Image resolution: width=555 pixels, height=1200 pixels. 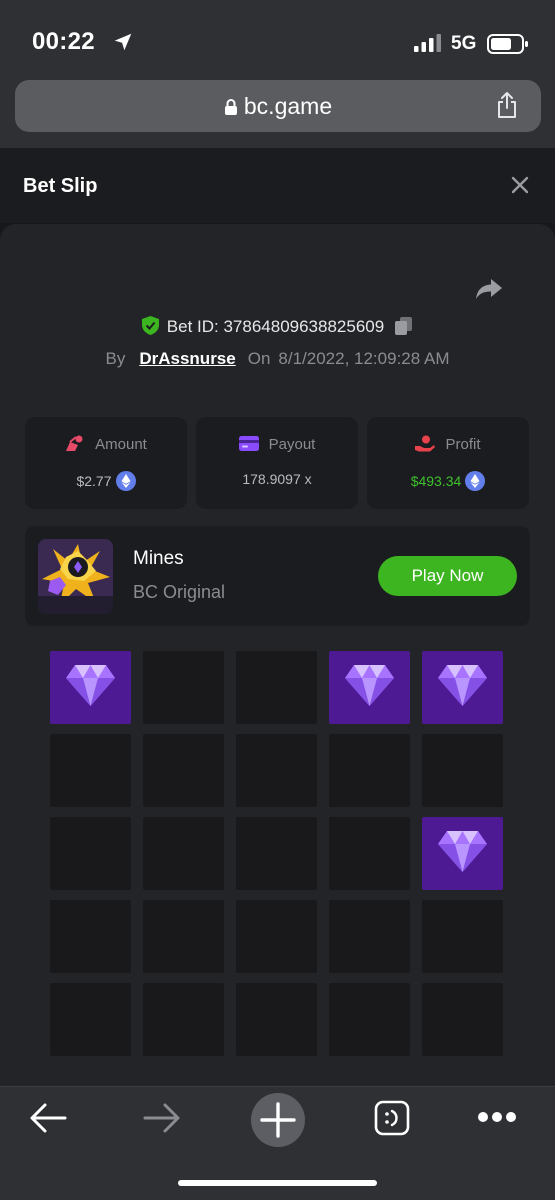 What do you see at coordinates (106, 463) in the screenshot?
I see `amount-stat: Amount $2.77` at bounding box center [106, 463].